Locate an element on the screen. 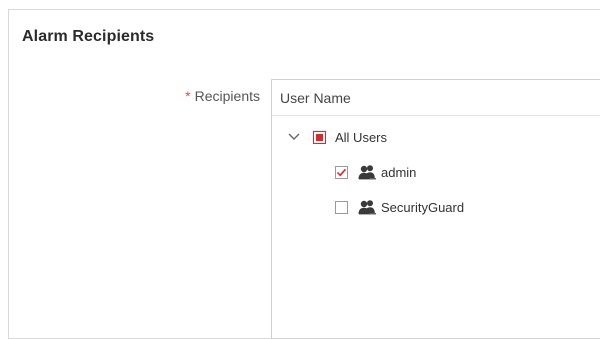 The width and height of the screenshot is (600, 339). admin-label: admin is located at coordinates (398, 172).